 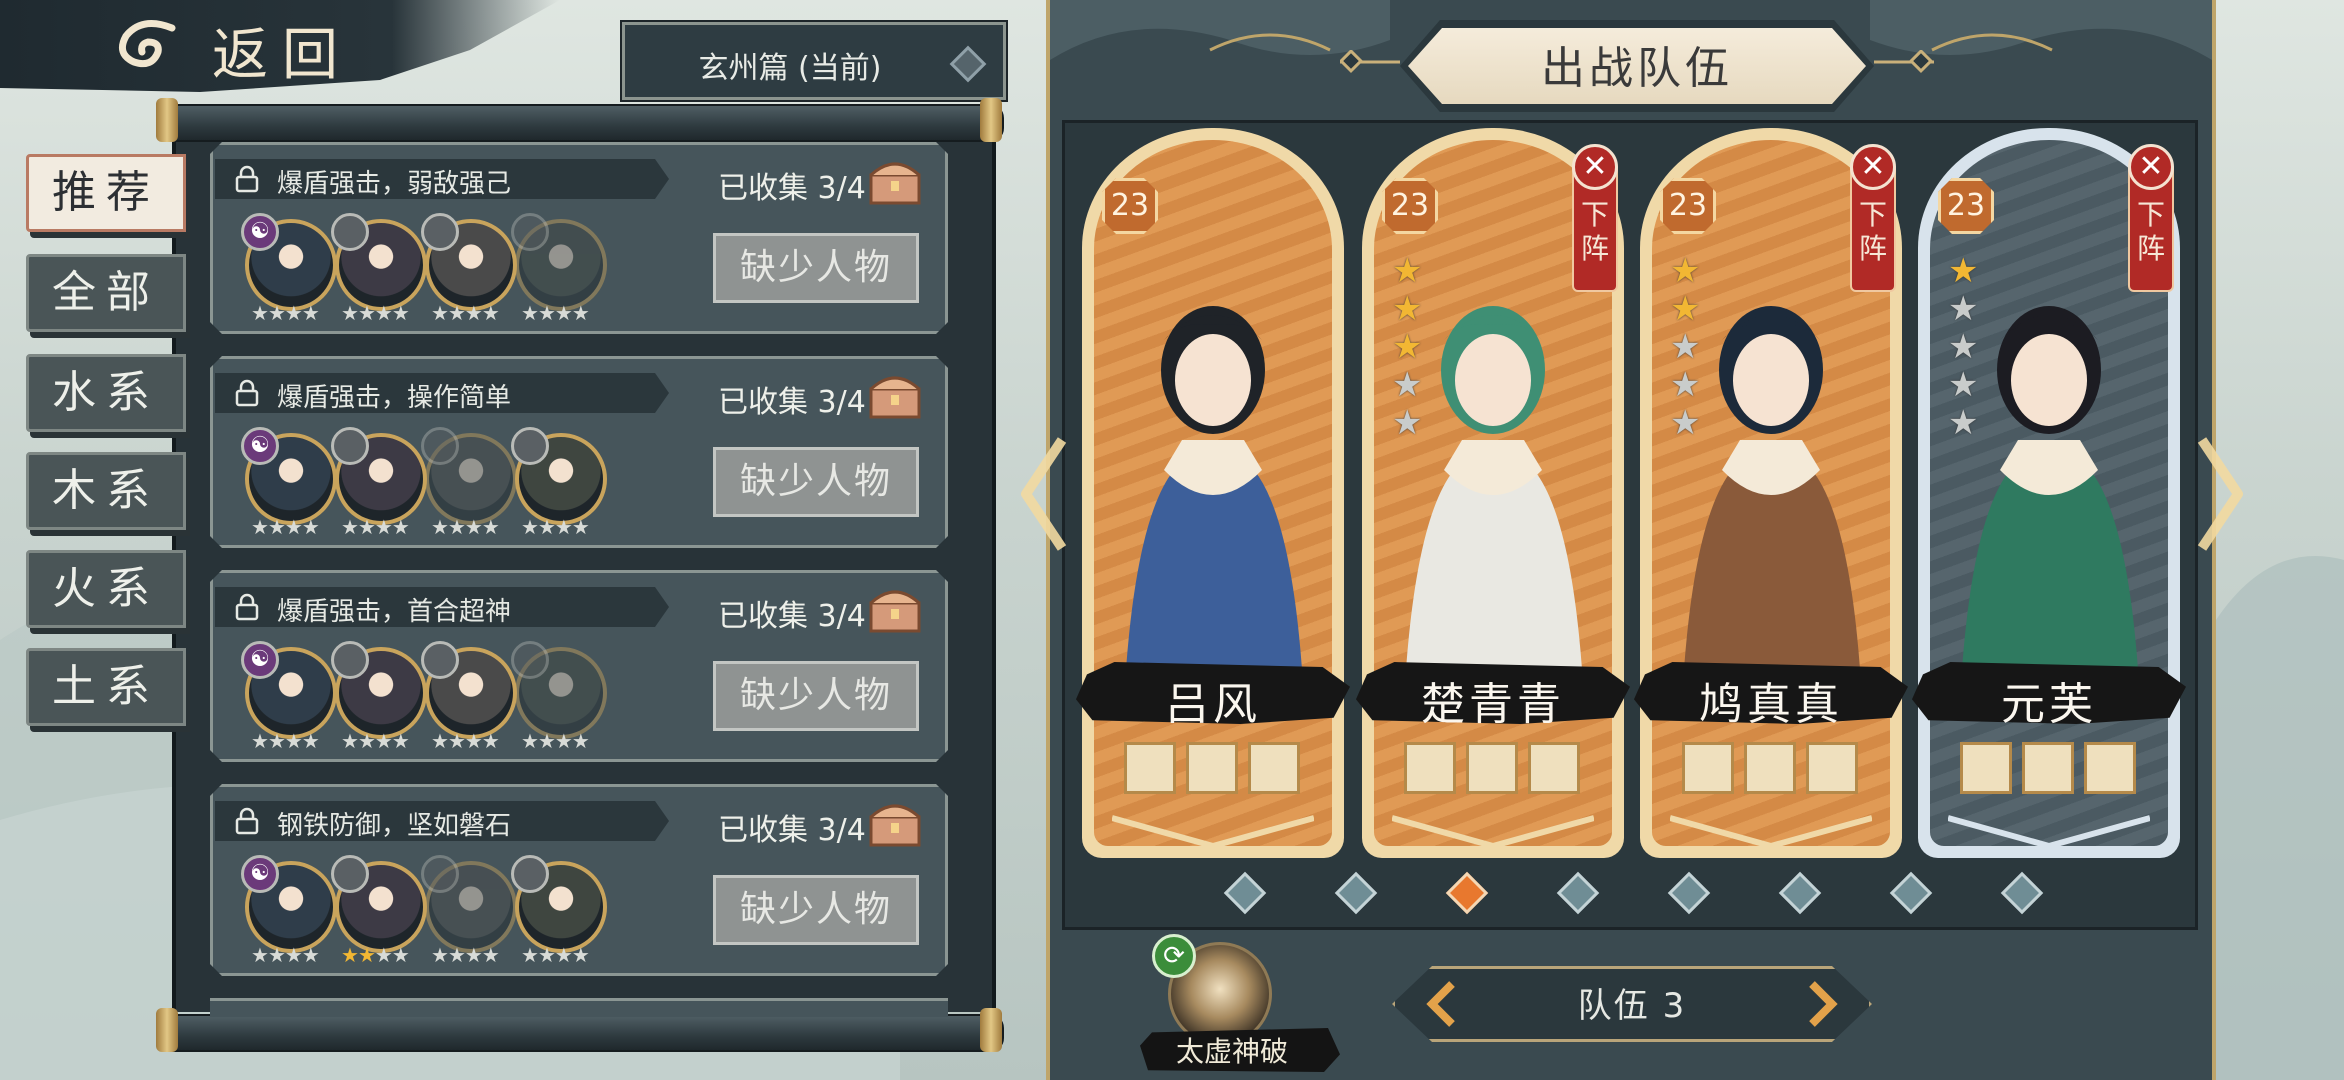 What do you see at coordinates (1493, 493) in the screenshot?
I see `hero-card: 23 ★ ★ ★ ★ ★ ✕ 下阵 楚青青` at bounding box center [1493, 493].